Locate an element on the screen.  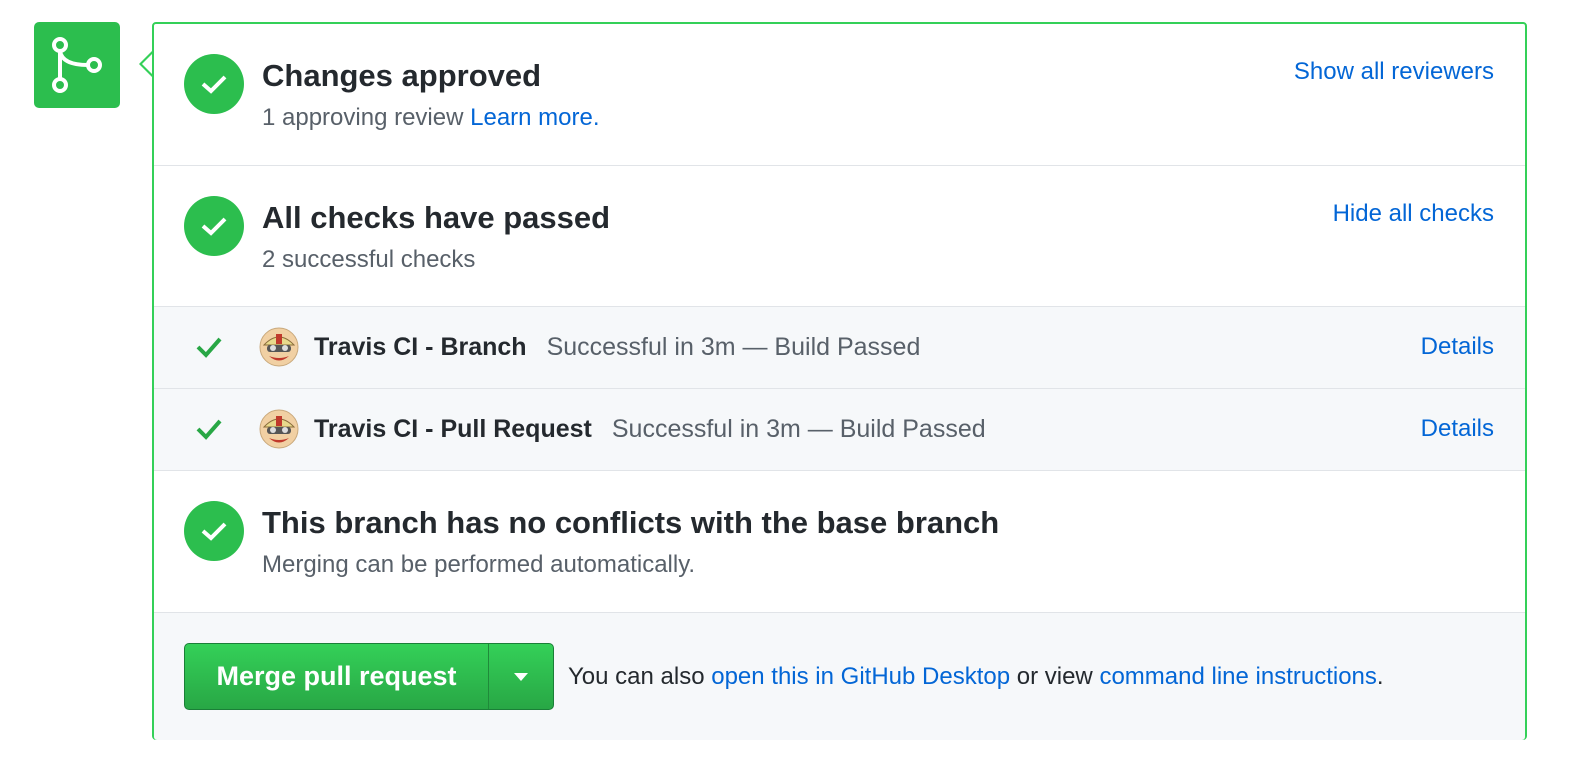
merge-pull-request-button: Merge pull request is located at coordinates (336, 676).